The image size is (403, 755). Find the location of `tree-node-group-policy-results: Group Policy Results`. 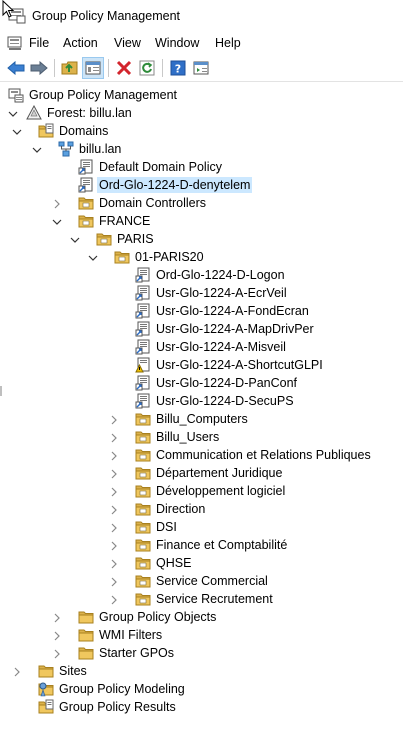

tree-node-group-policy-results: Group Policy Results is located at coordinates (200, 707).